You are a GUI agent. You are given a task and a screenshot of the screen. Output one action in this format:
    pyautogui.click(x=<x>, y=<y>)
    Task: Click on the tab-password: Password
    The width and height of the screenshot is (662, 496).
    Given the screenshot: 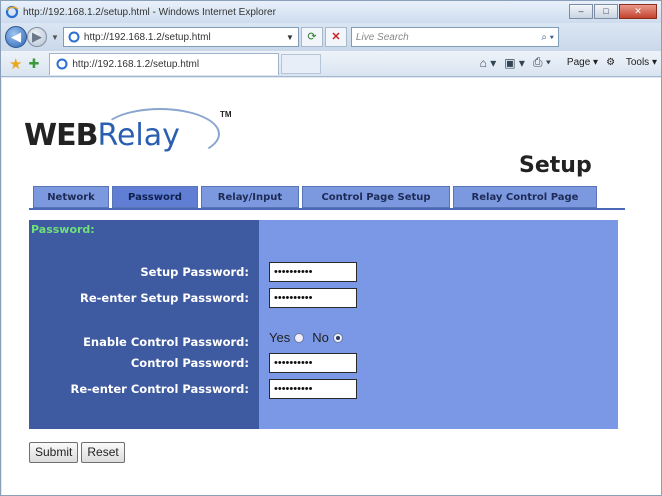 What is the action you would take?
    pyautogui.click(x=155, y=197)
    